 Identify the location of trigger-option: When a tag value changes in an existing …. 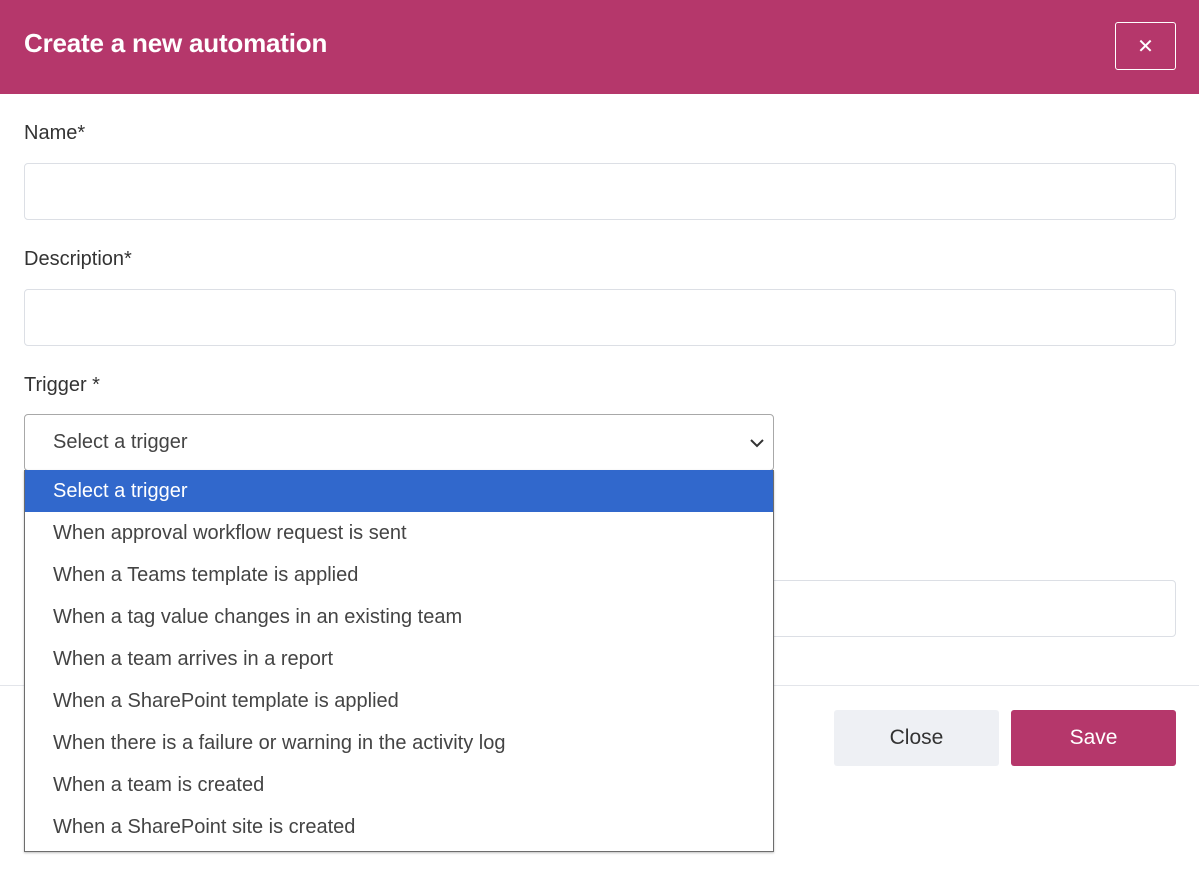
(399, 617).